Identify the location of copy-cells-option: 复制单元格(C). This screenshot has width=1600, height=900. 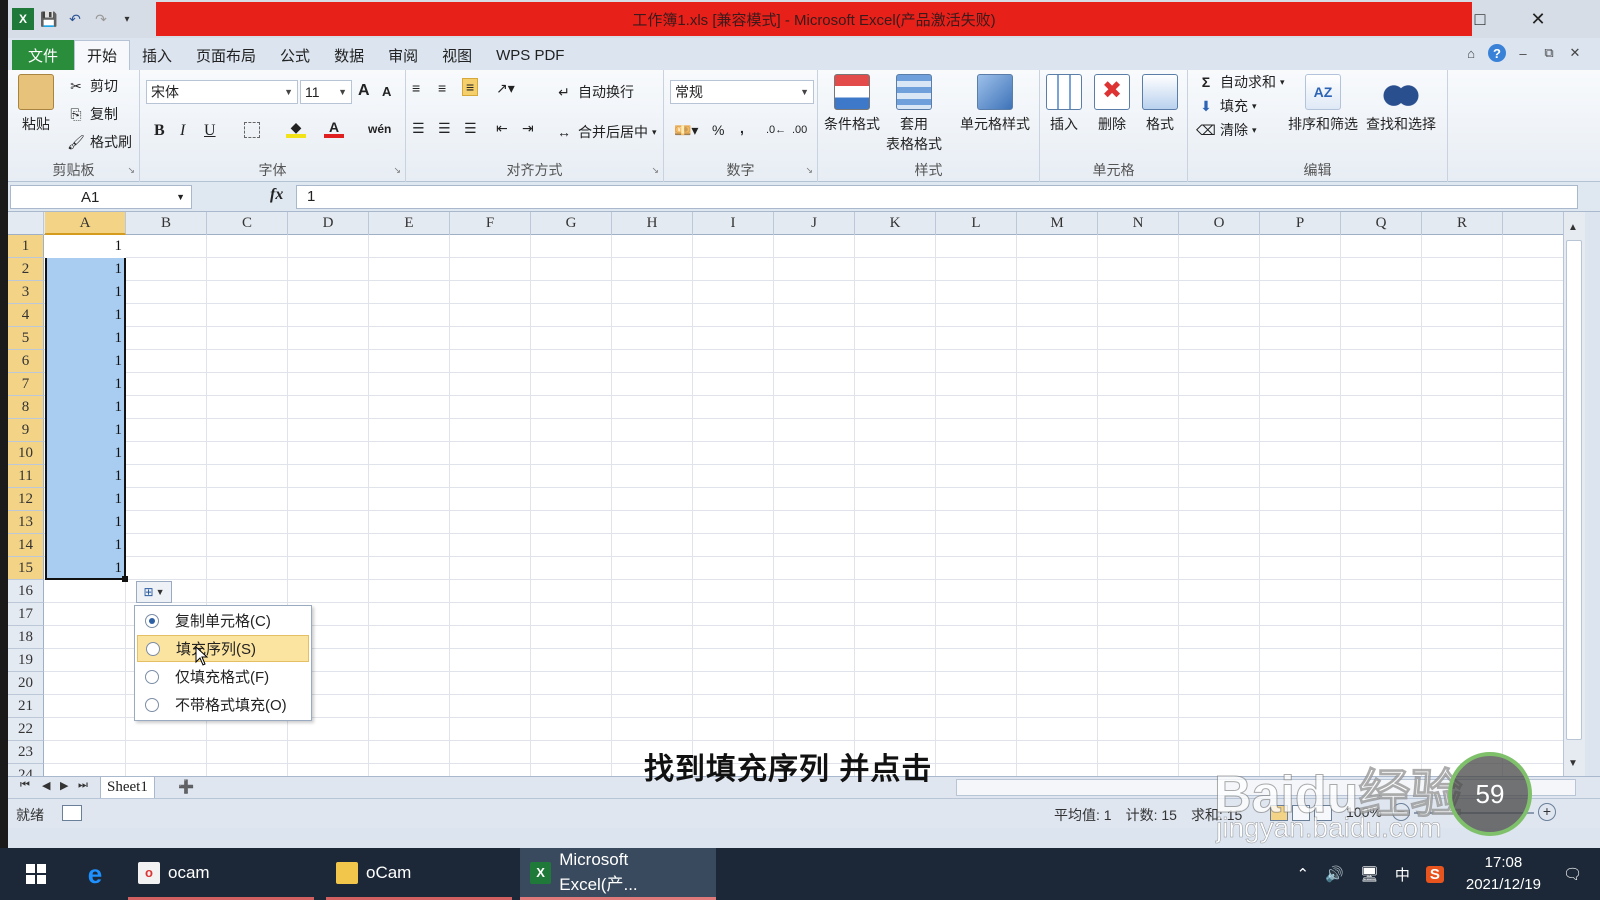
(223, 620).